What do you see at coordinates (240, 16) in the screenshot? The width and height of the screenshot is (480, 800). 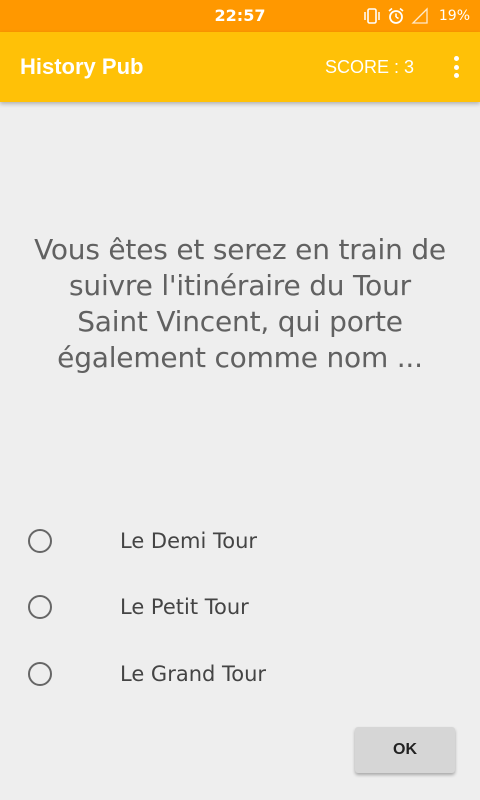 I see `status-bar: 22:57 19%` at bounding box center [240, 16].